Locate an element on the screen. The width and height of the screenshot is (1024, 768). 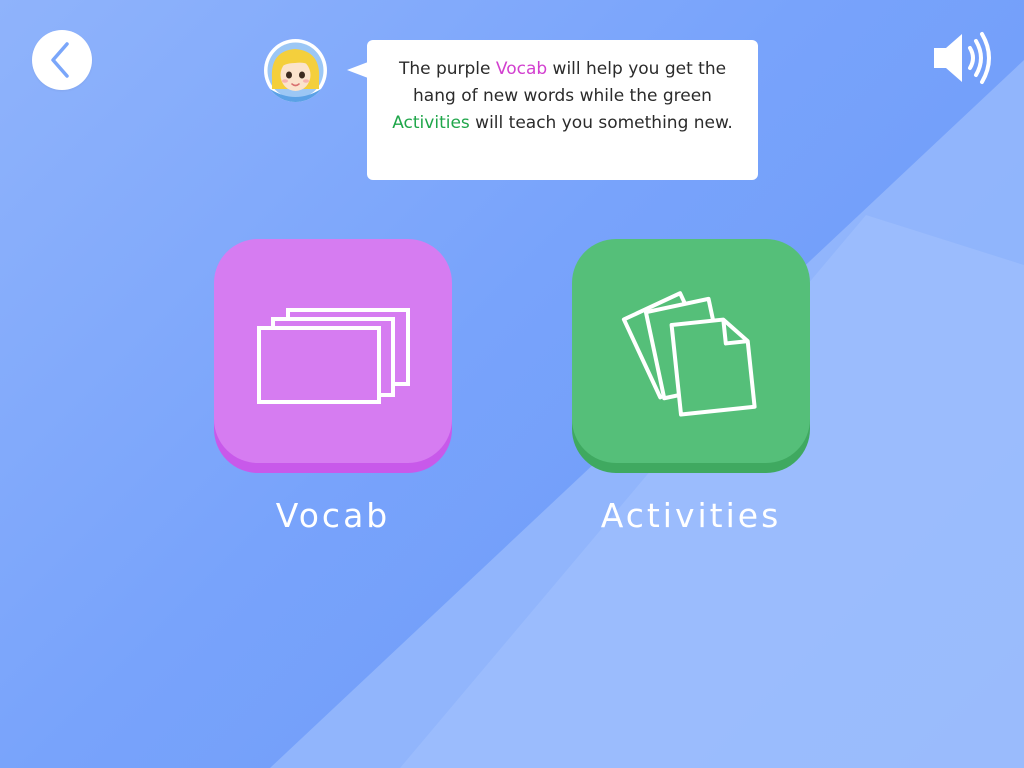
bubble-activities-word: Activities is located at coordinates (431, 123).